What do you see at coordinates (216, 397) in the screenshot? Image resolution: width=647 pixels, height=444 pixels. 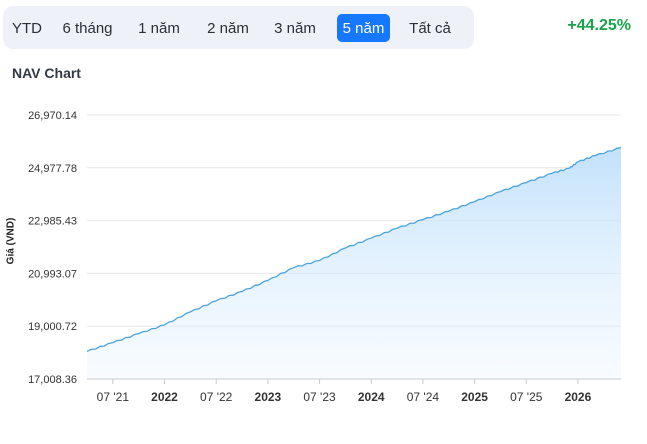 I see `x-tick-label: 07 '22` at bounding box center [216, 397].